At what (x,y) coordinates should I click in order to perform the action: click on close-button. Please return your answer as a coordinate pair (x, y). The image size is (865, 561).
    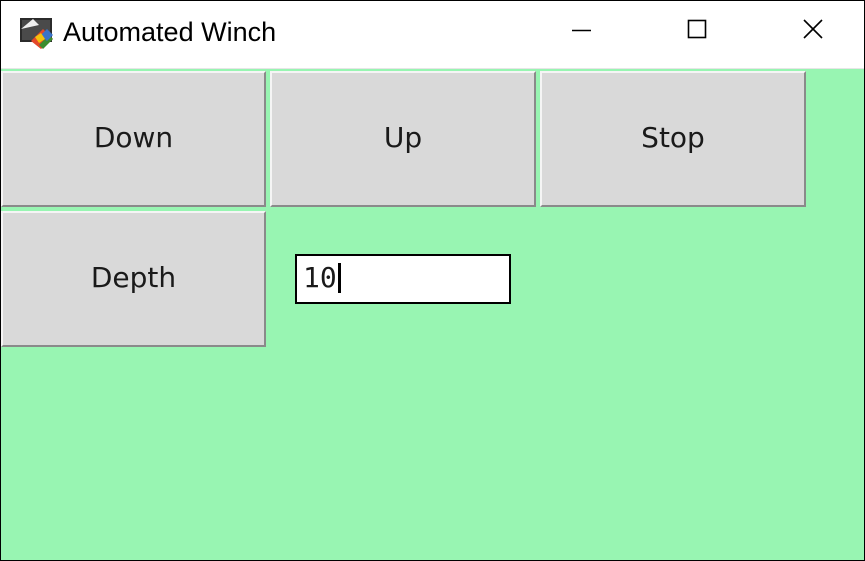
    Looking at the image, I should click on (809, 30).